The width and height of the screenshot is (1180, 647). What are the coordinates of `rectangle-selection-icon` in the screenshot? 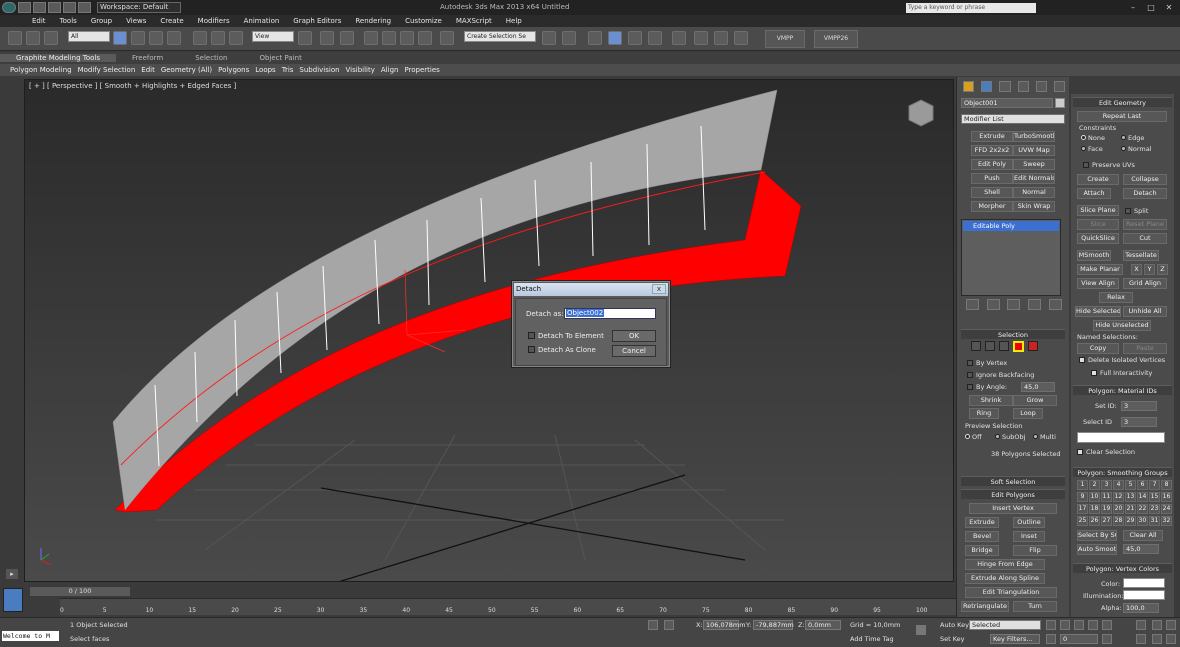 It's located at (156, 38).